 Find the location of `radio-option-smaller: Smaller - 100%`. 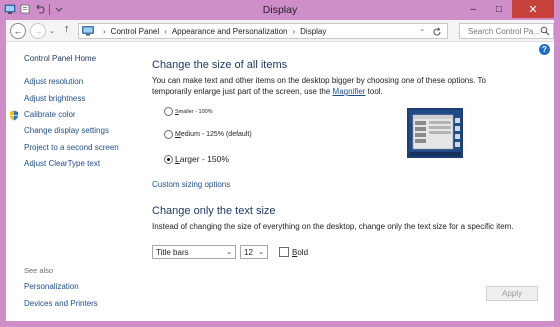

radio-option-smaller: Smaller - 100% is located at coordinates (188, 111).